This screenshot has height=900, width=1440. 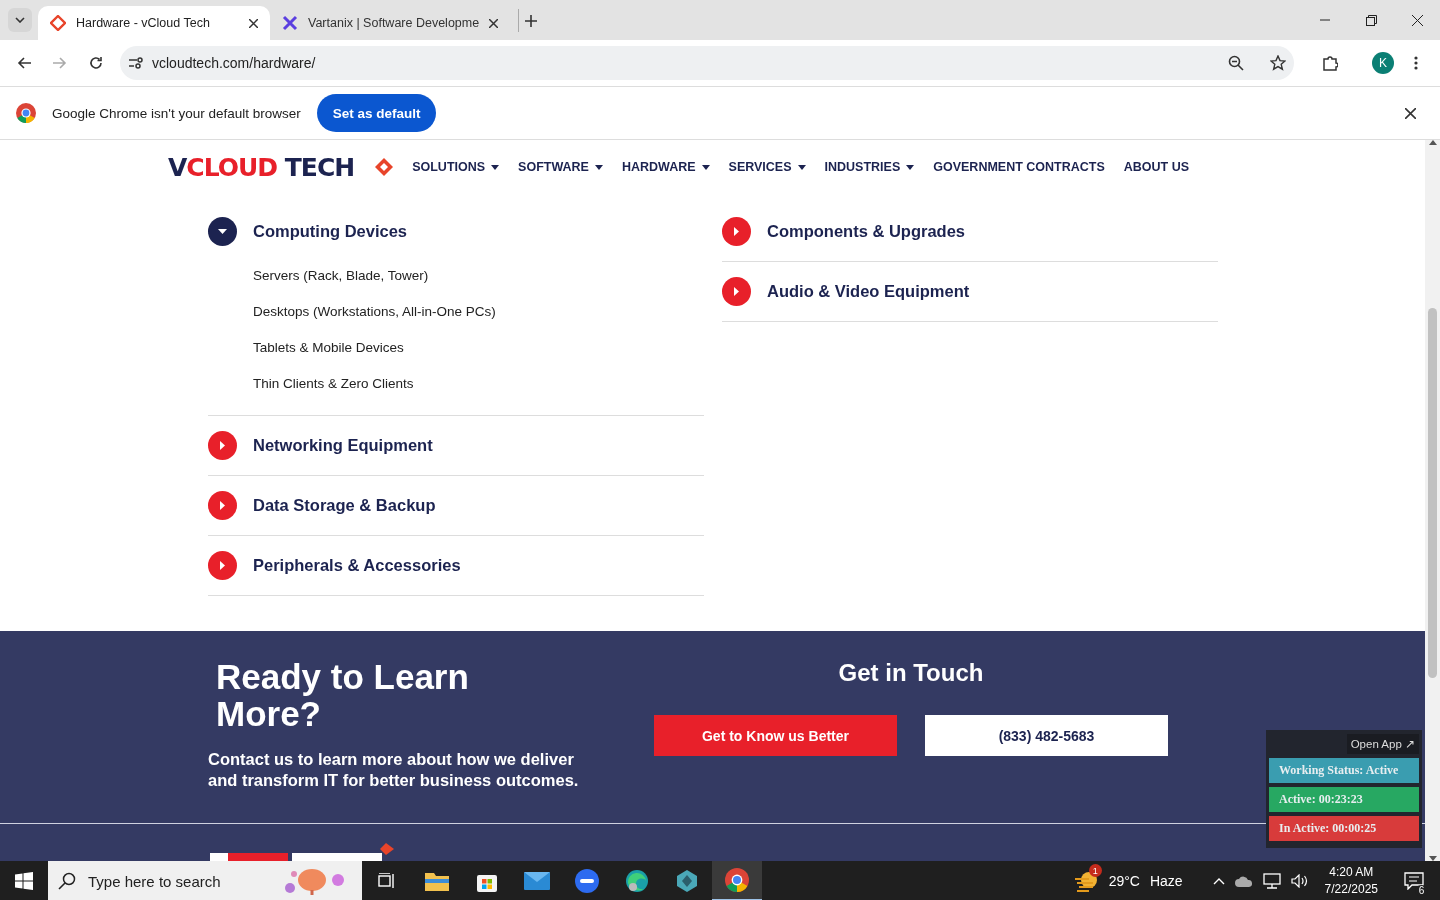 What do you see at coordinates (322, 505) in the screenshot?
I see `accordion-header: Data Storage & Backup` at bounding box center [322, 505].